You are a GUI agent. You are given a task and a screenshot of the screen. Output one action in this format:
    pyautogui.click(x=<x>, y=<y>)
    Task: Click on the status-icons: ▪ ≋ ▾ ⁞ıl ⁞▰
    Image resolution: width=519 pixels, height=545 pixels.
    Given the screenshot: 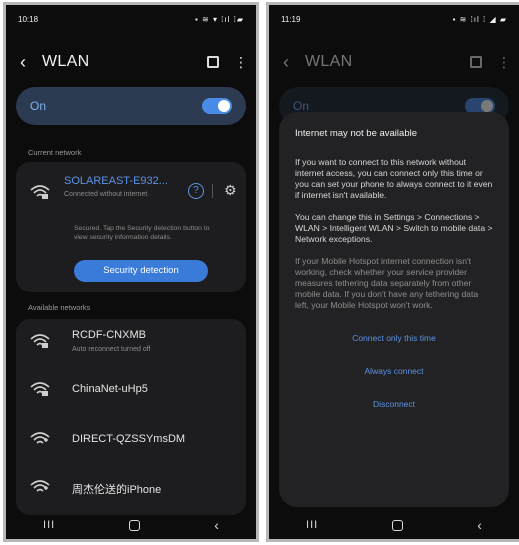 What is the action you would take?
    pyautogui.click(x=219, y=19)
    